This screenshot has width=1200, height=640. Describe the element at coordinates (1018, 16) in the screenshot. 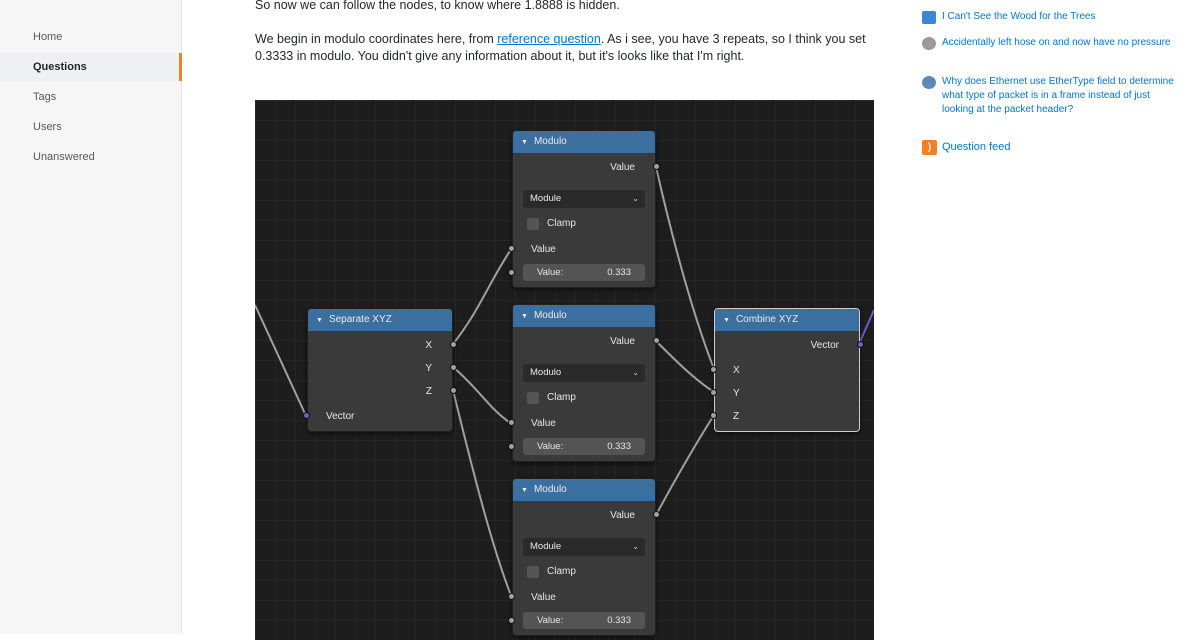

I see `hot-question-1-title: I Can't See the Wood for the Trees` at that location.